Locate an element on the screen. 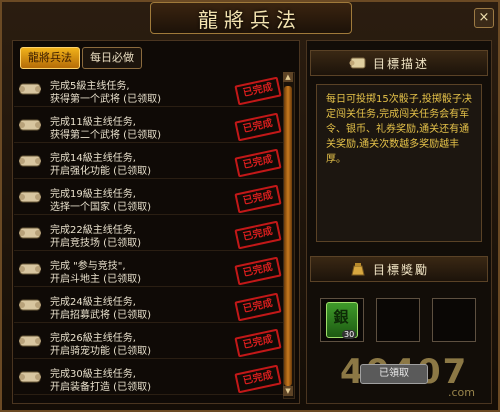 This screenshot has height=412, width=500. reward-quantity: 30 is located at coordinates (349, 334).